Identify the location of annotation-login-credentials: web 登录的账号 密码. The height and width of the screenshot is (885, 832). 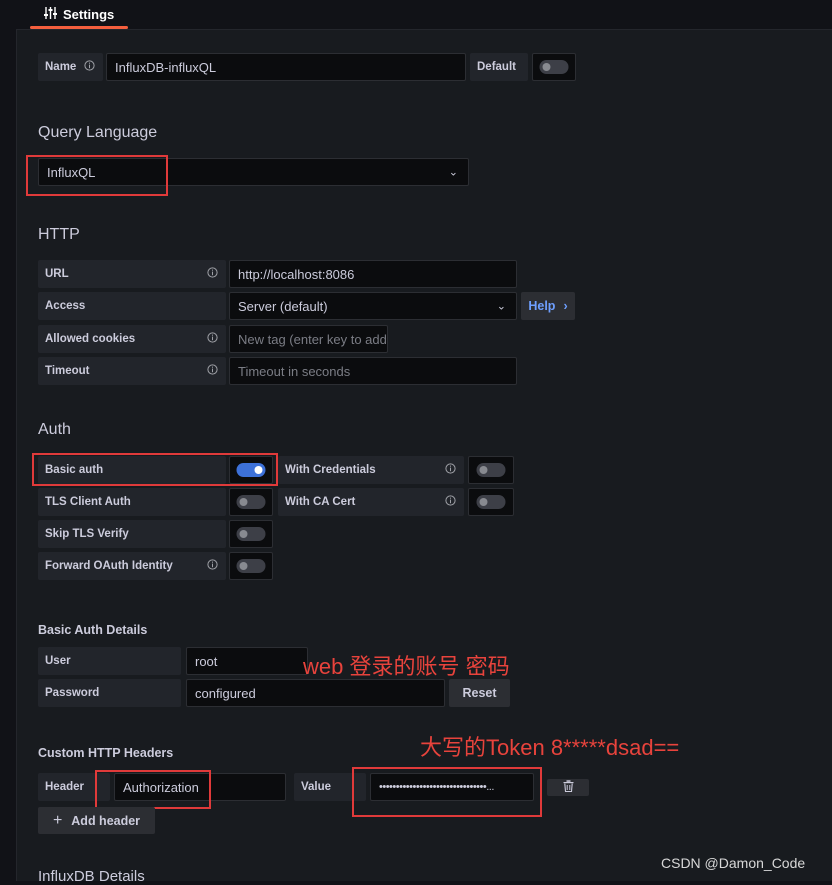
(406, 666).